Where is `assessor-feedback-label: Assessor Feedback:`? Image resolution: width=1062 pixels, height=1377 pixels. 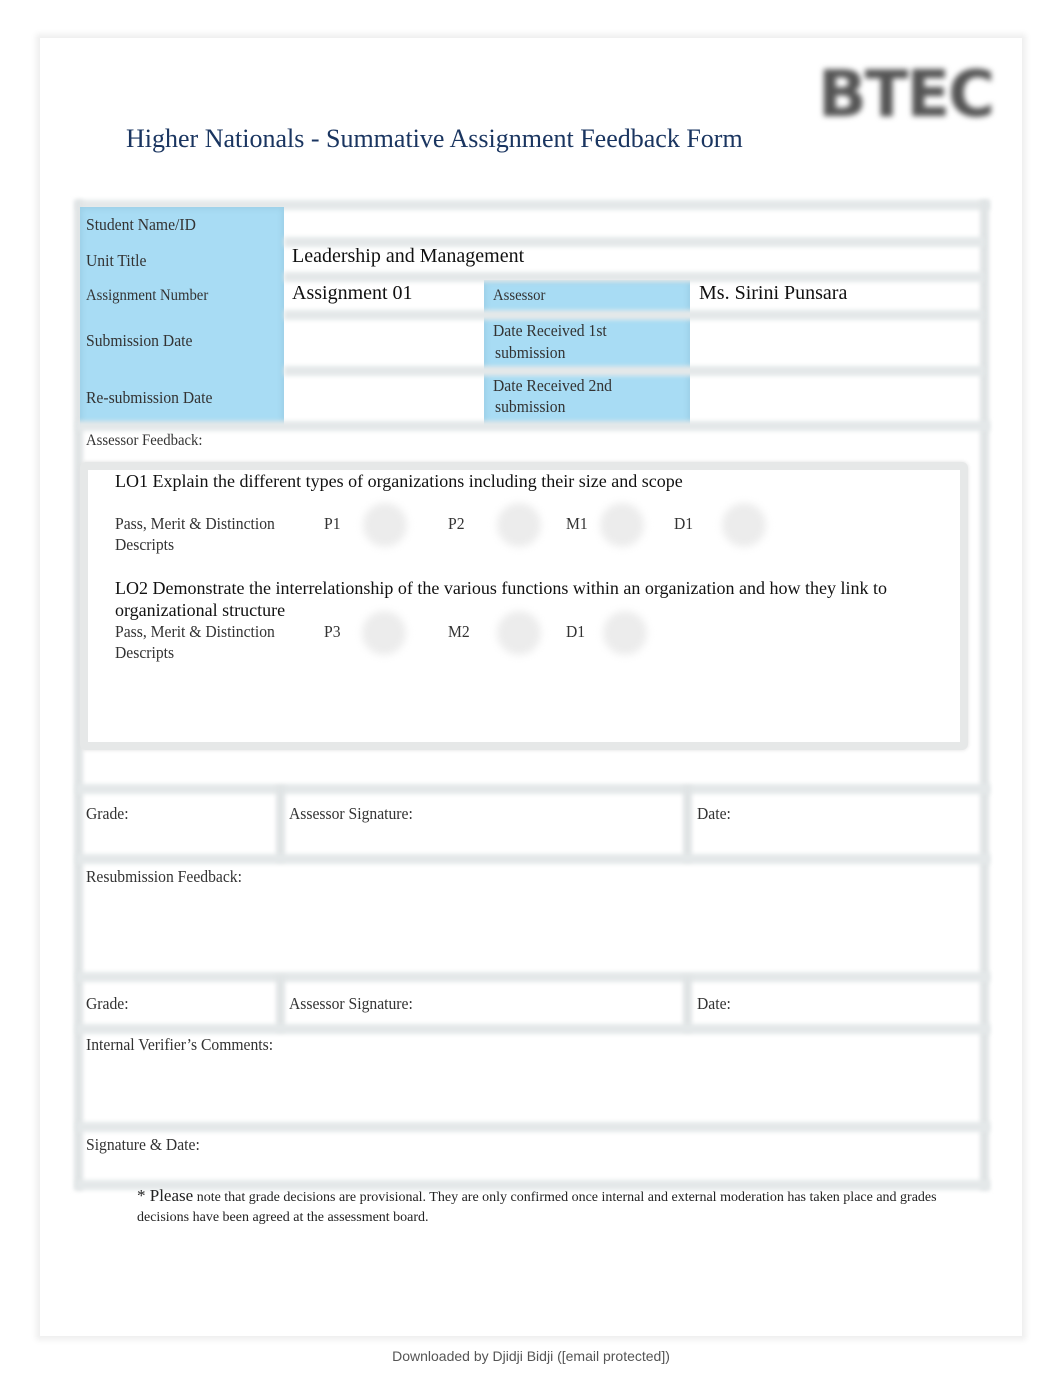 assessor-feedback-label: Assessor Feedback: is located at coordinates (144, 440).